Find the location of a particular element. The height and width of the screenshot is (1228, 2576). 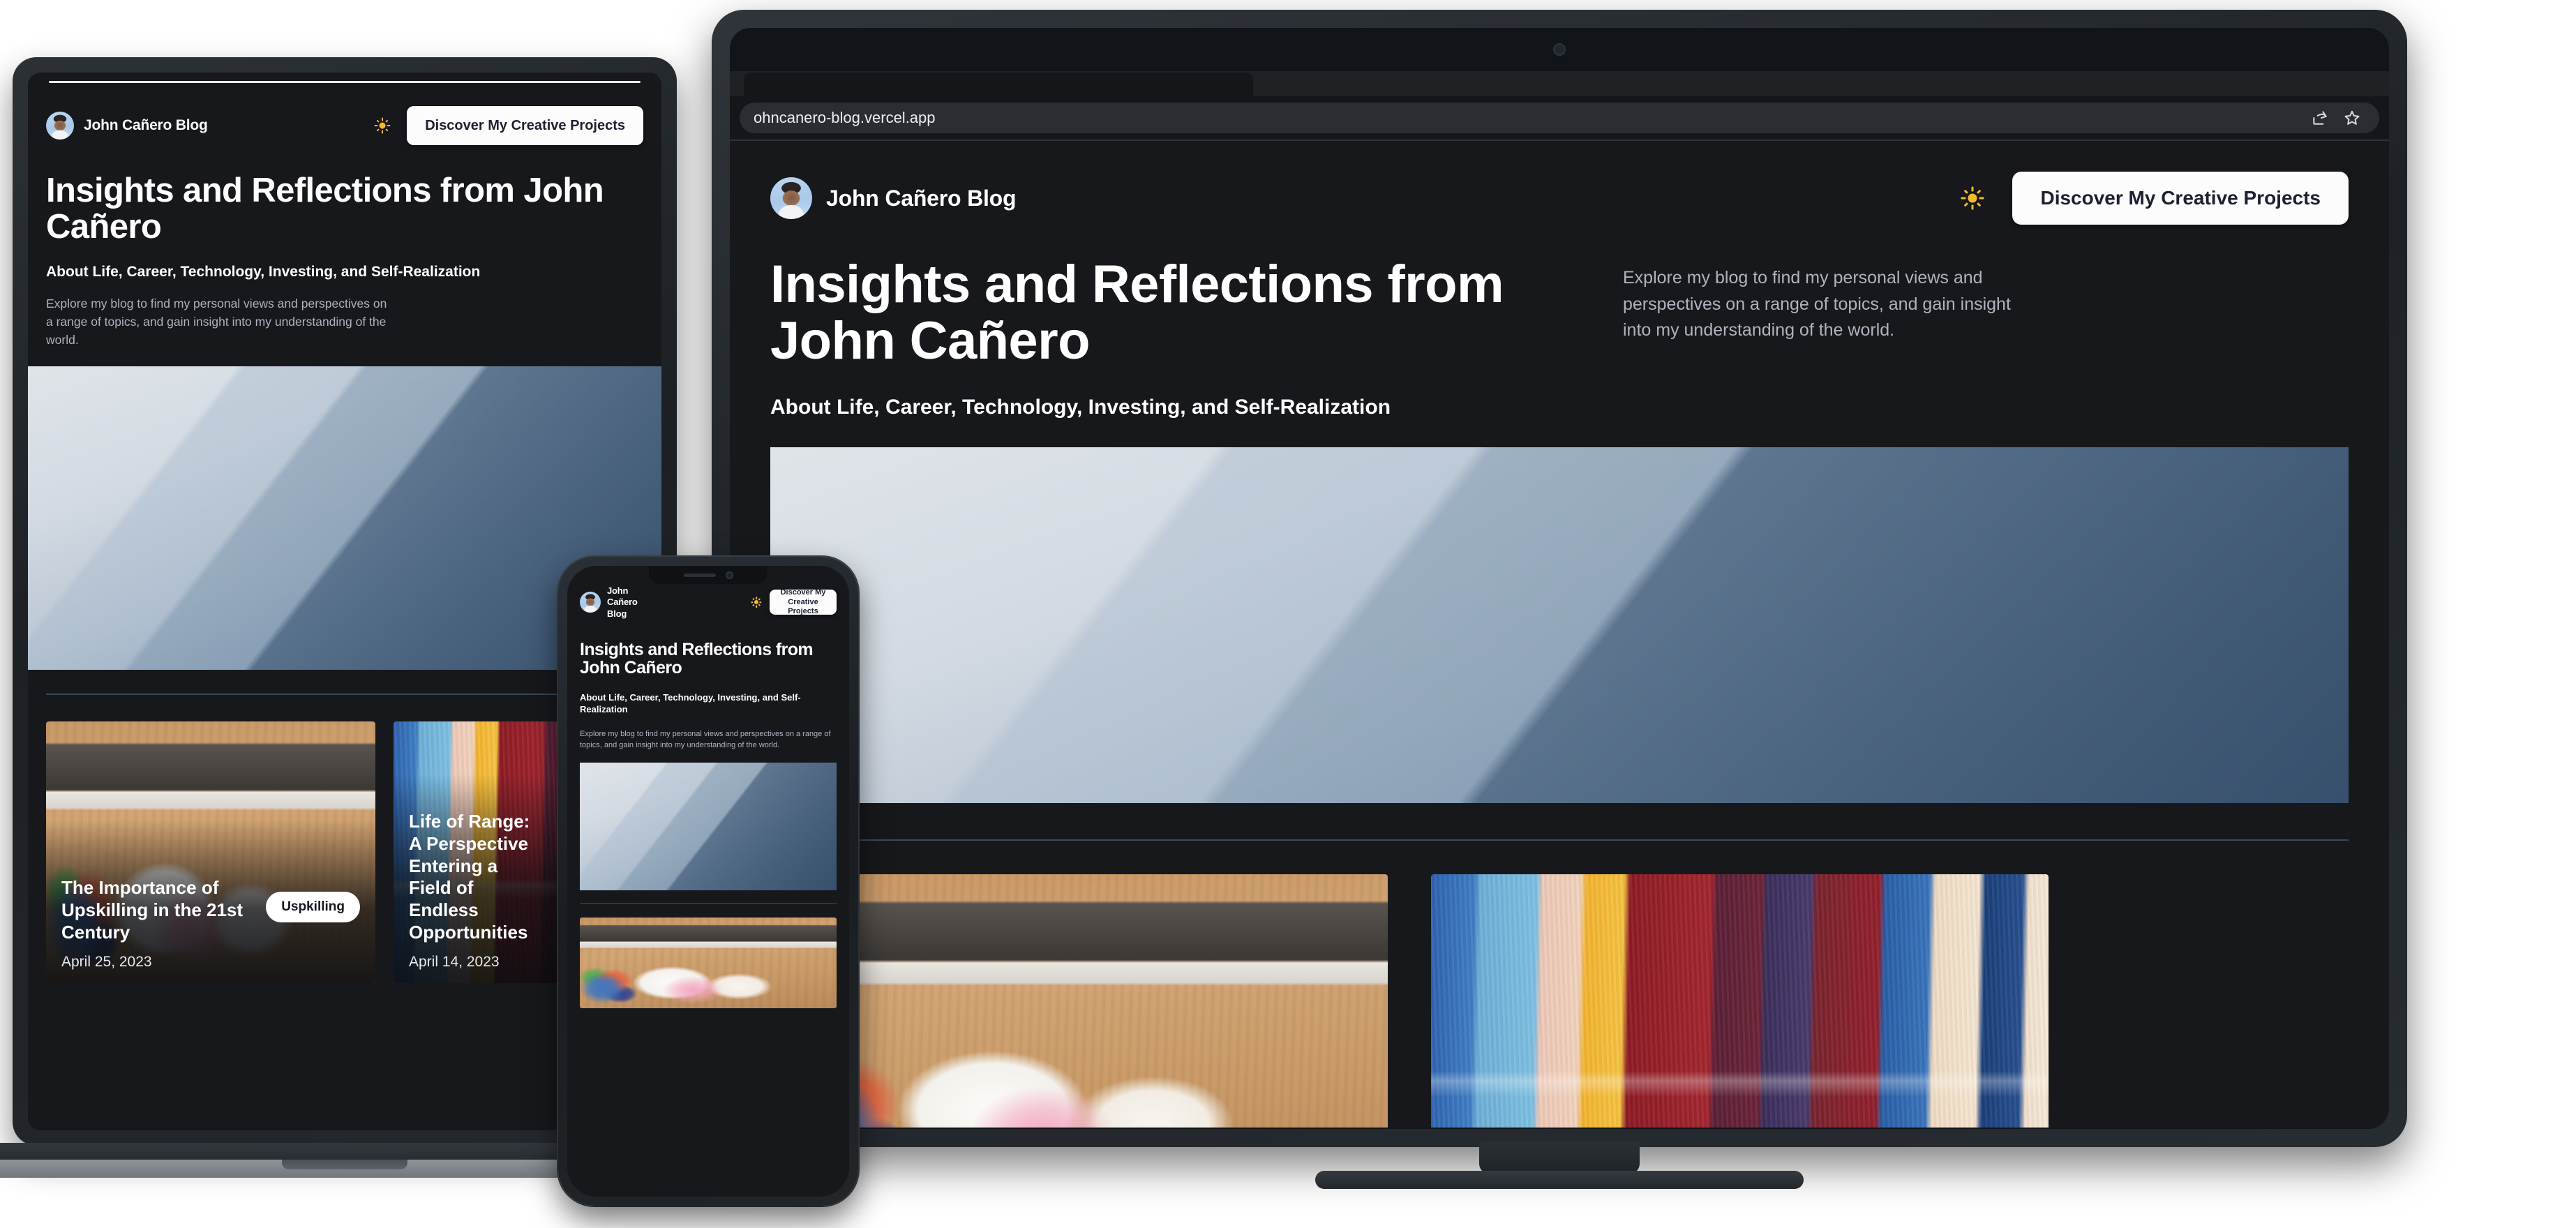

brand-laptop: John Cañero Blog is located at coordinates (127, 126).